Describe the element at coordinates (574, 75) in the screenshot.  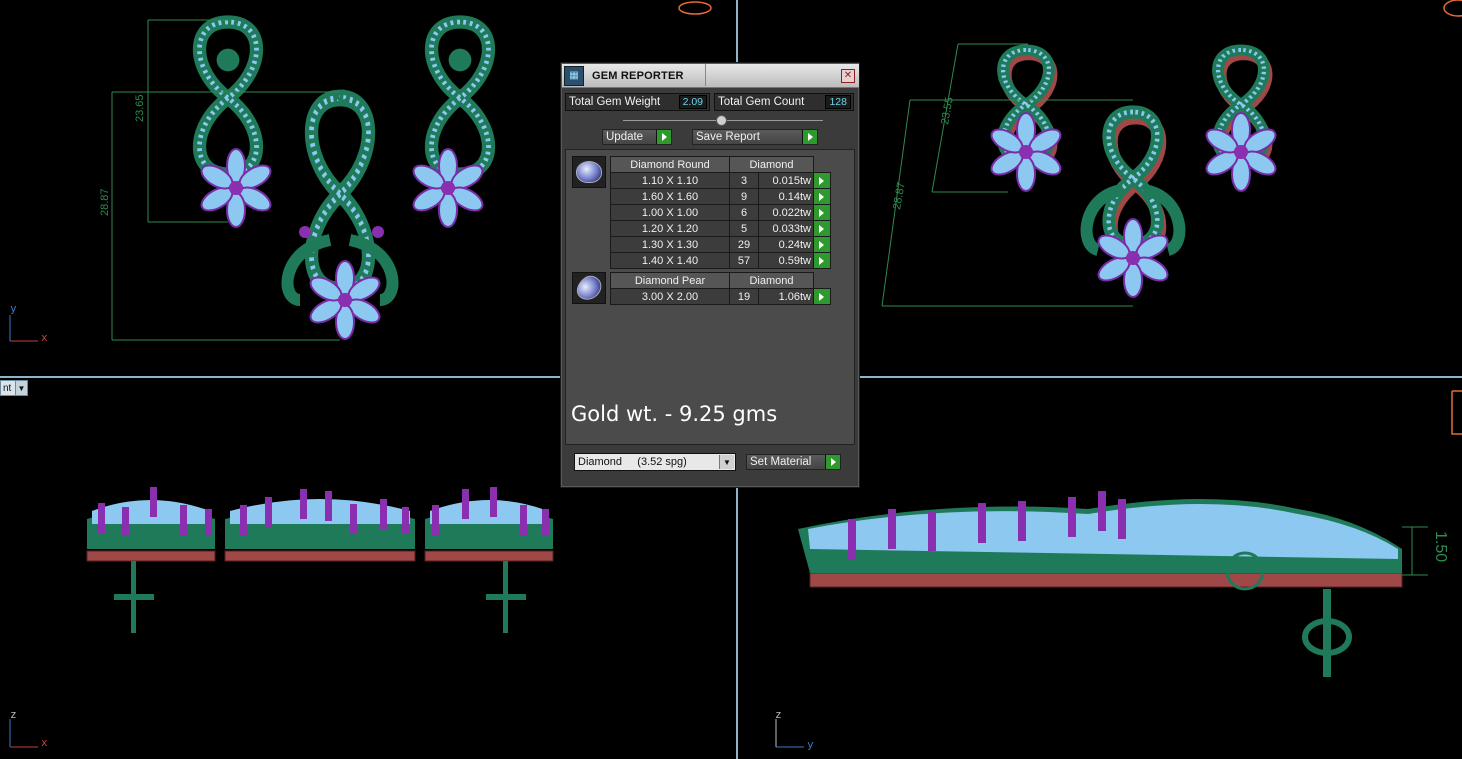
I see `gem-reporter-icon: ▦` at that location.